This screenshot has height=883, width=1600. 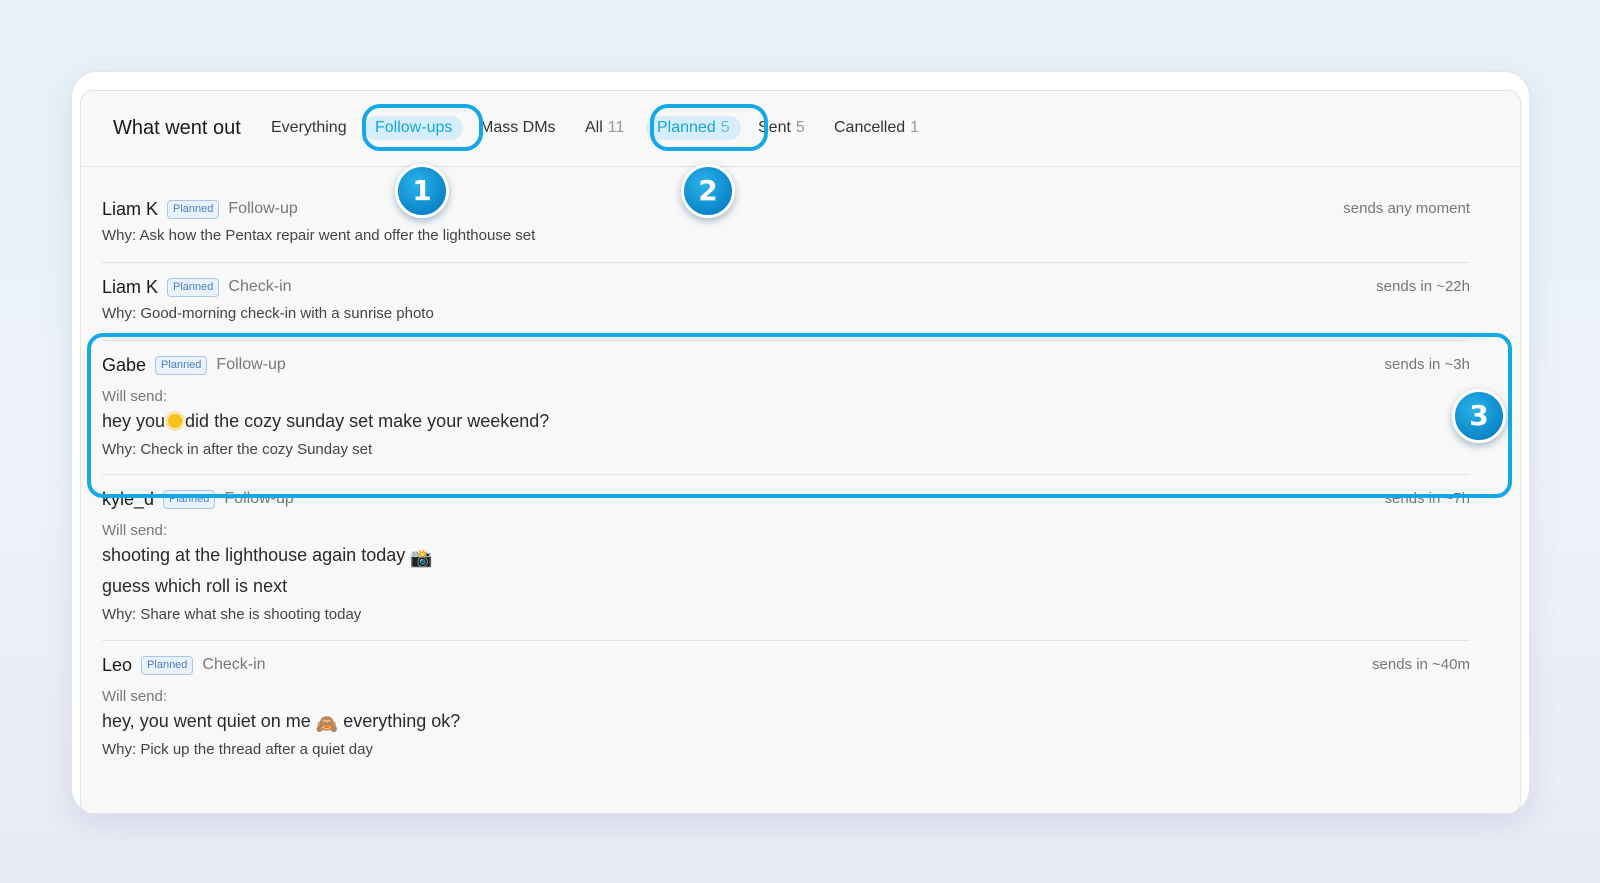 What do you see at coordinates (604, 128) in the screenshot?
I see `filter-all: All 11` at bounding box center [604, 128].